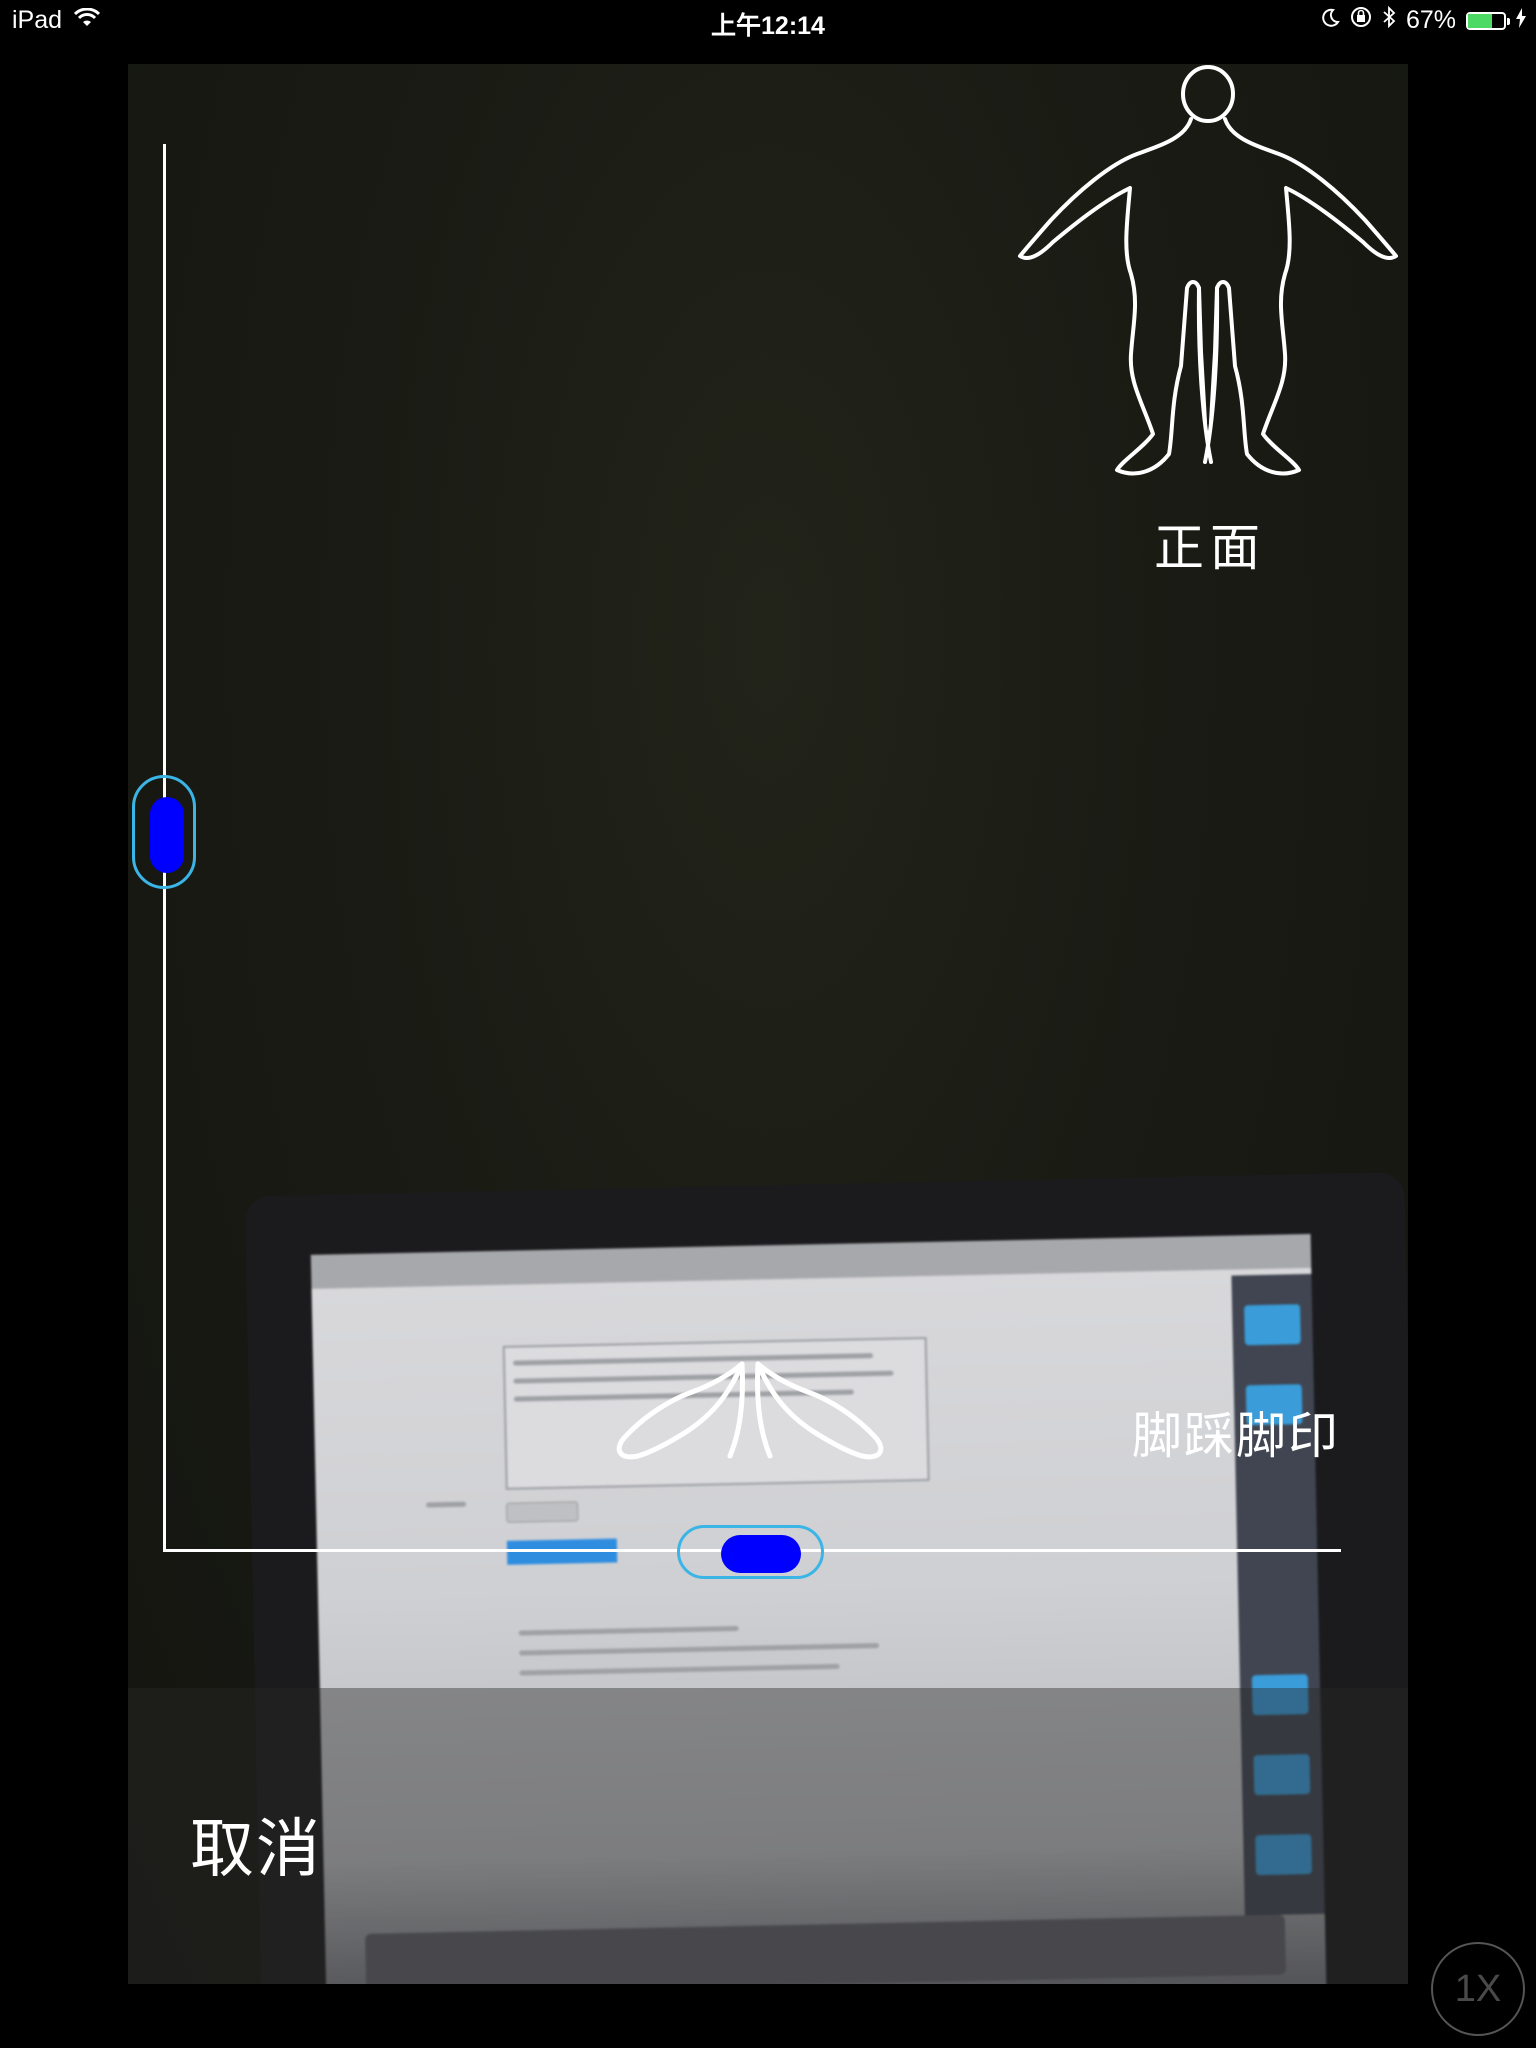  What do you see at coordinates (768, 26) in the screenshot?
I see `status-time: 上午12:14` at bounding box center [768, 26].